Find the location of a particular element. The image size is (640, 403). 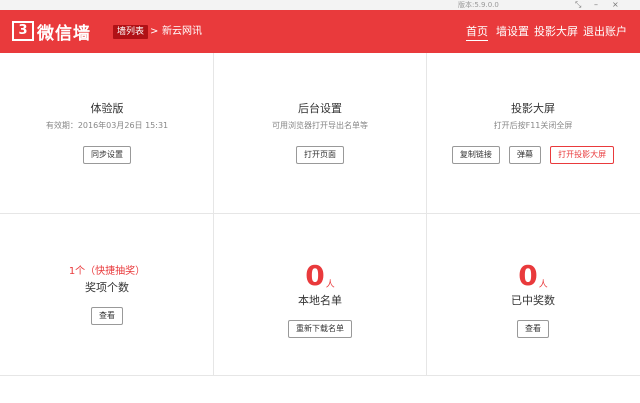

open-projector-button: 打开投影大屏 is located at coordinates (582, 155).